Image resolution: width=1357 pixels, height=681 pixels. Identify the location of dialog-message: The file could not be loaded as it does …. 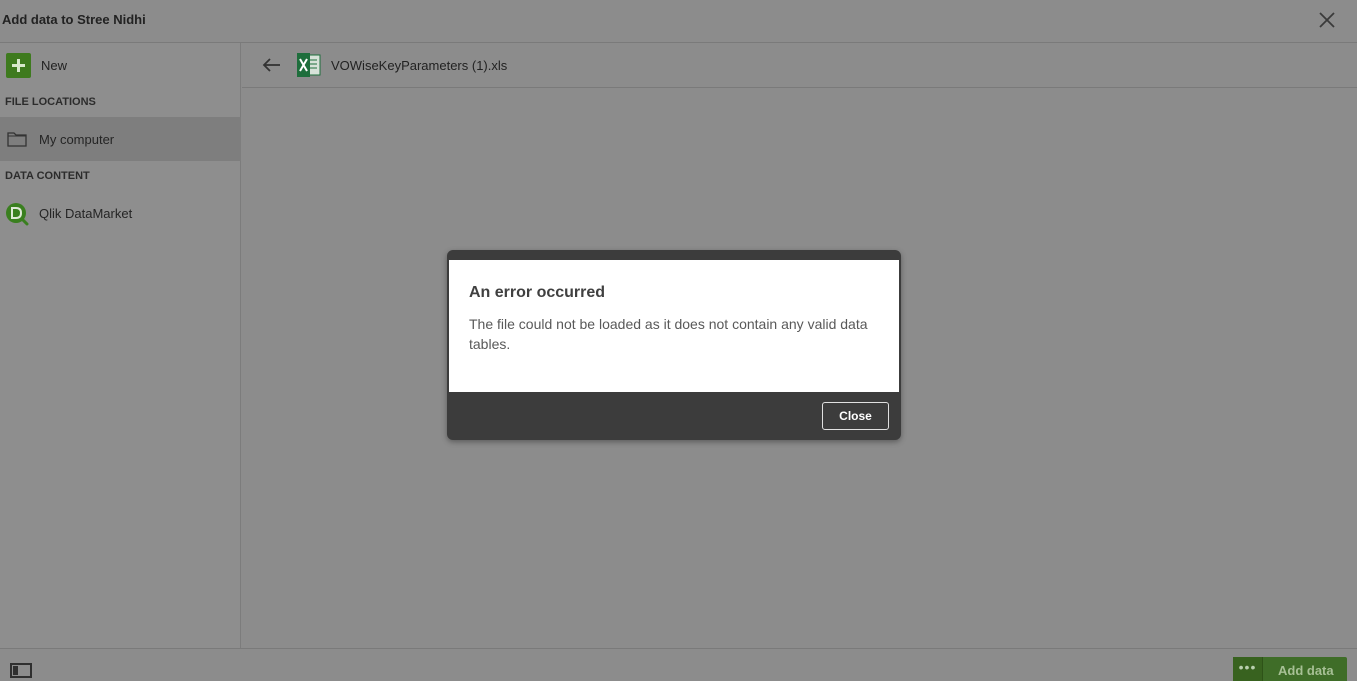
(668, 334).